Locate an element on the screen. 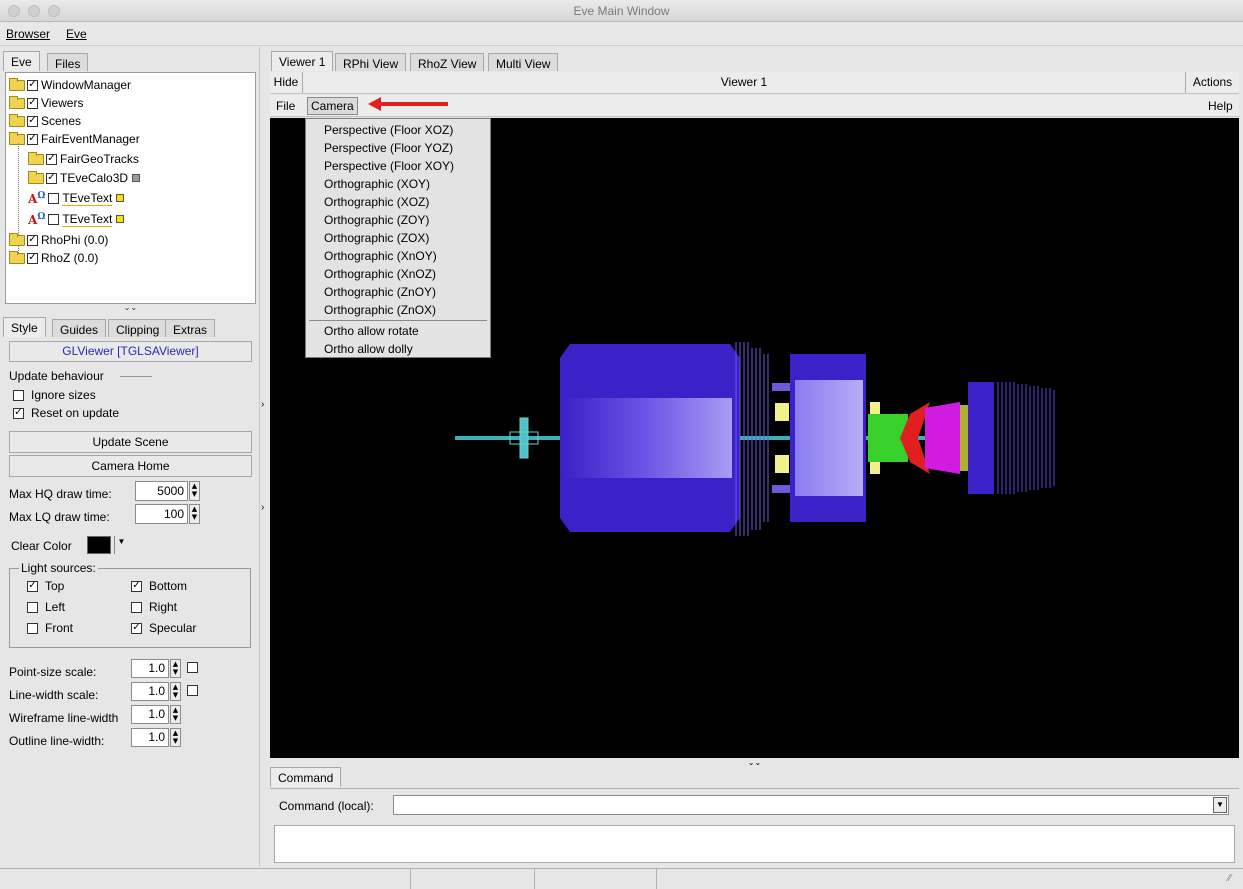 The width and height of the screenshot is (1243, 889). menu-item-ortho-zoy: Orthographic (ZOY) is located at coordinates (376, 220).